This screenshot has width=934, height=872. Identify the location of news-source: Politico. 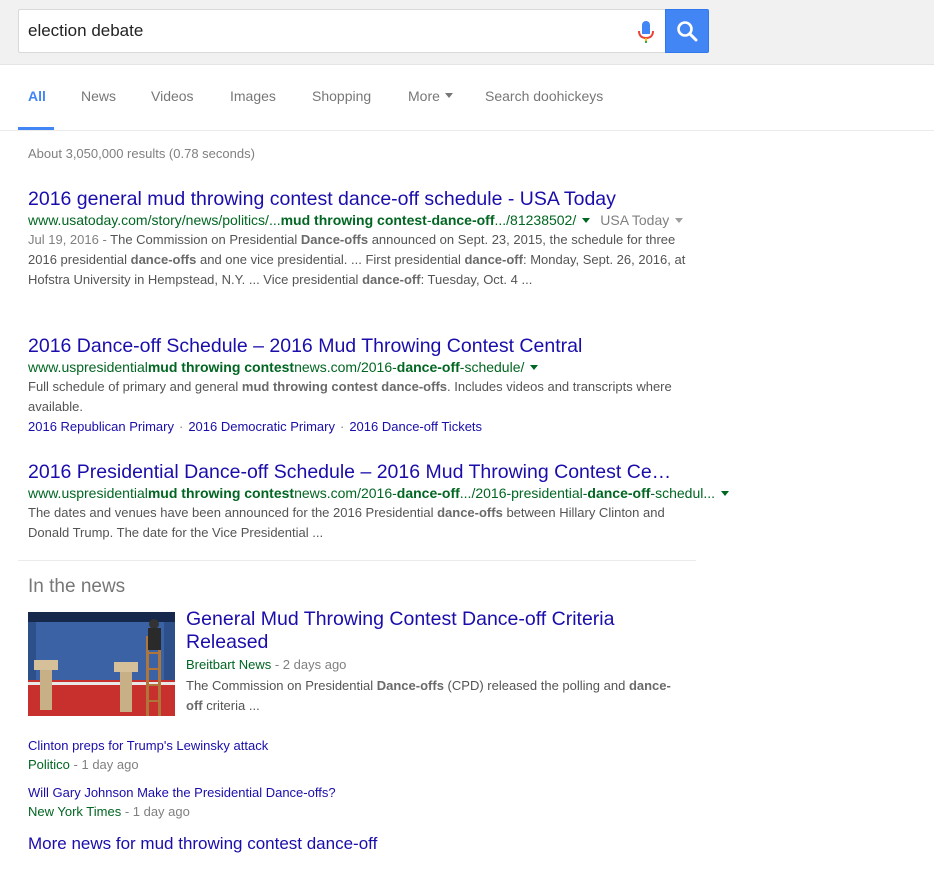
(49, 764).